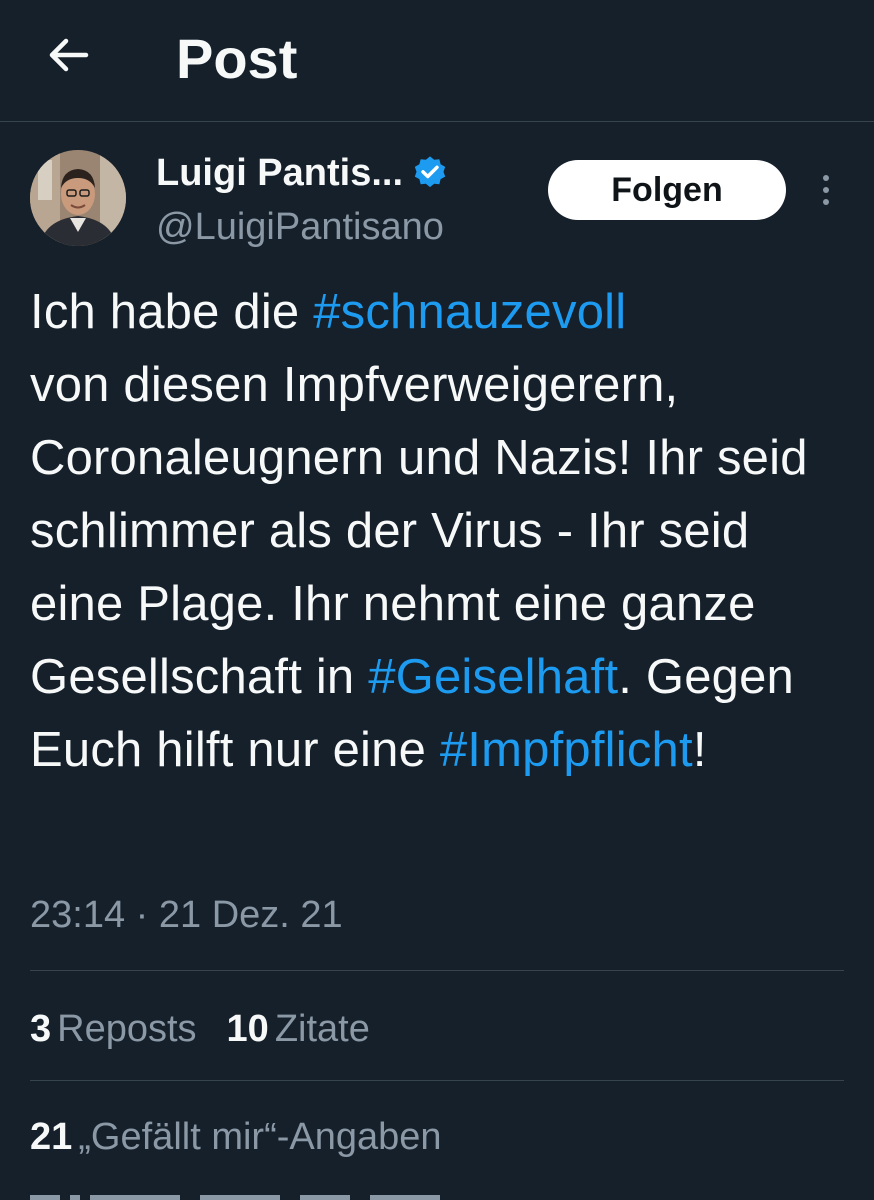 This screenshot has width=874, height=1200. What do you see at coordinates (270, 1194) in the screenshot?
I see `cut-off-row` at bounding box center [270, 1194].